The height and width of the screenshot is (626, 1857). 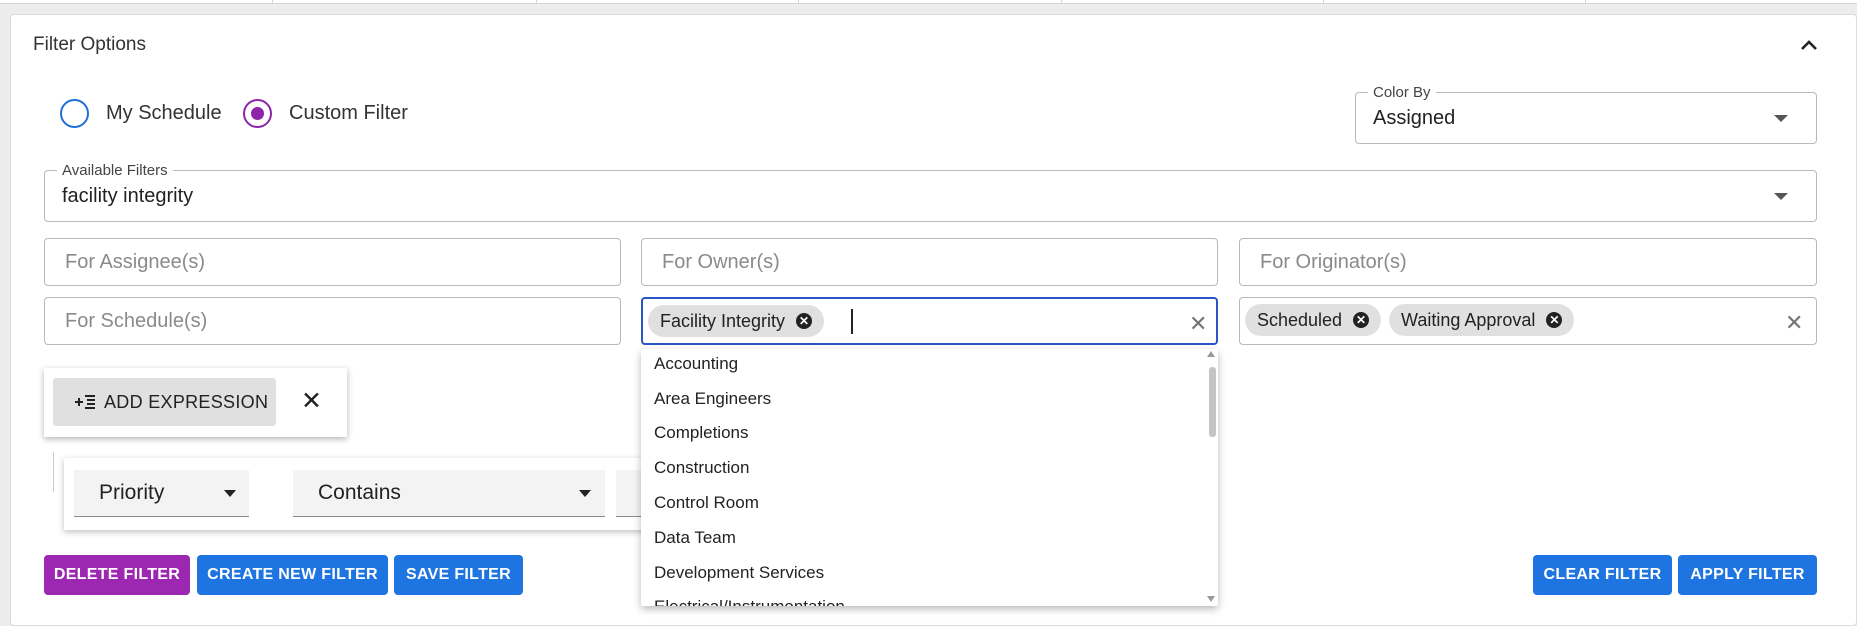 I want to click on save-filter-button: SAVE FILTER, so click(x=458, y=575).